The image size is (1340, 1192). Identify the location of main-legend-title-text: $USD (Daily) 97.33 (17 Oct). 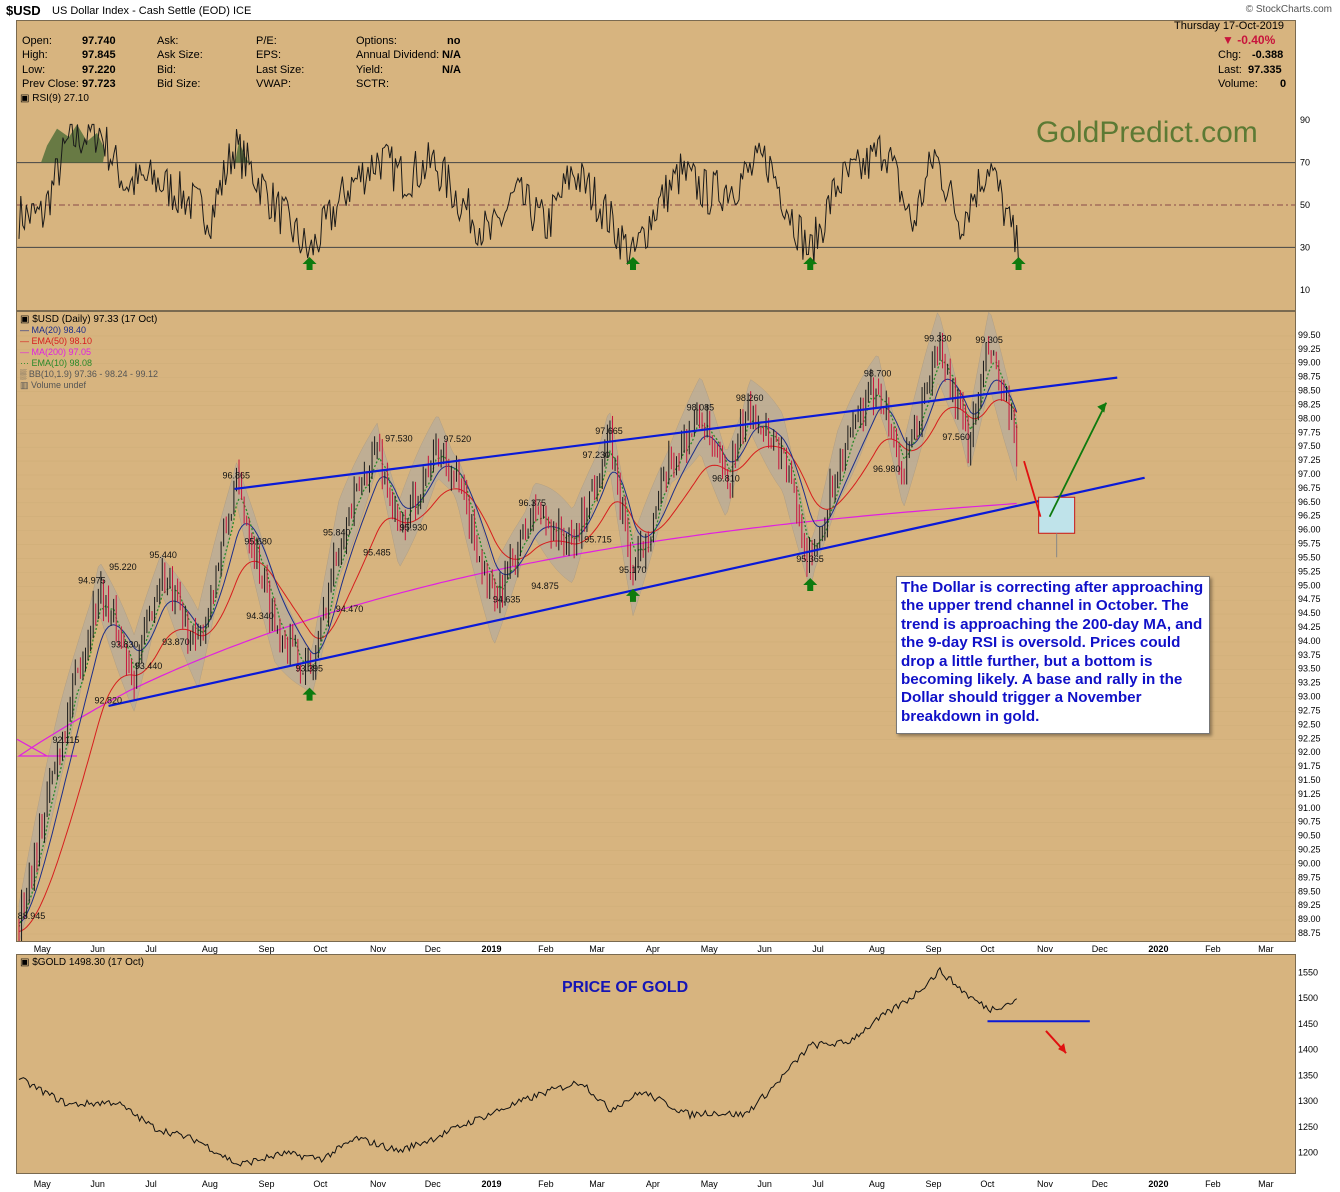
(95, 319).